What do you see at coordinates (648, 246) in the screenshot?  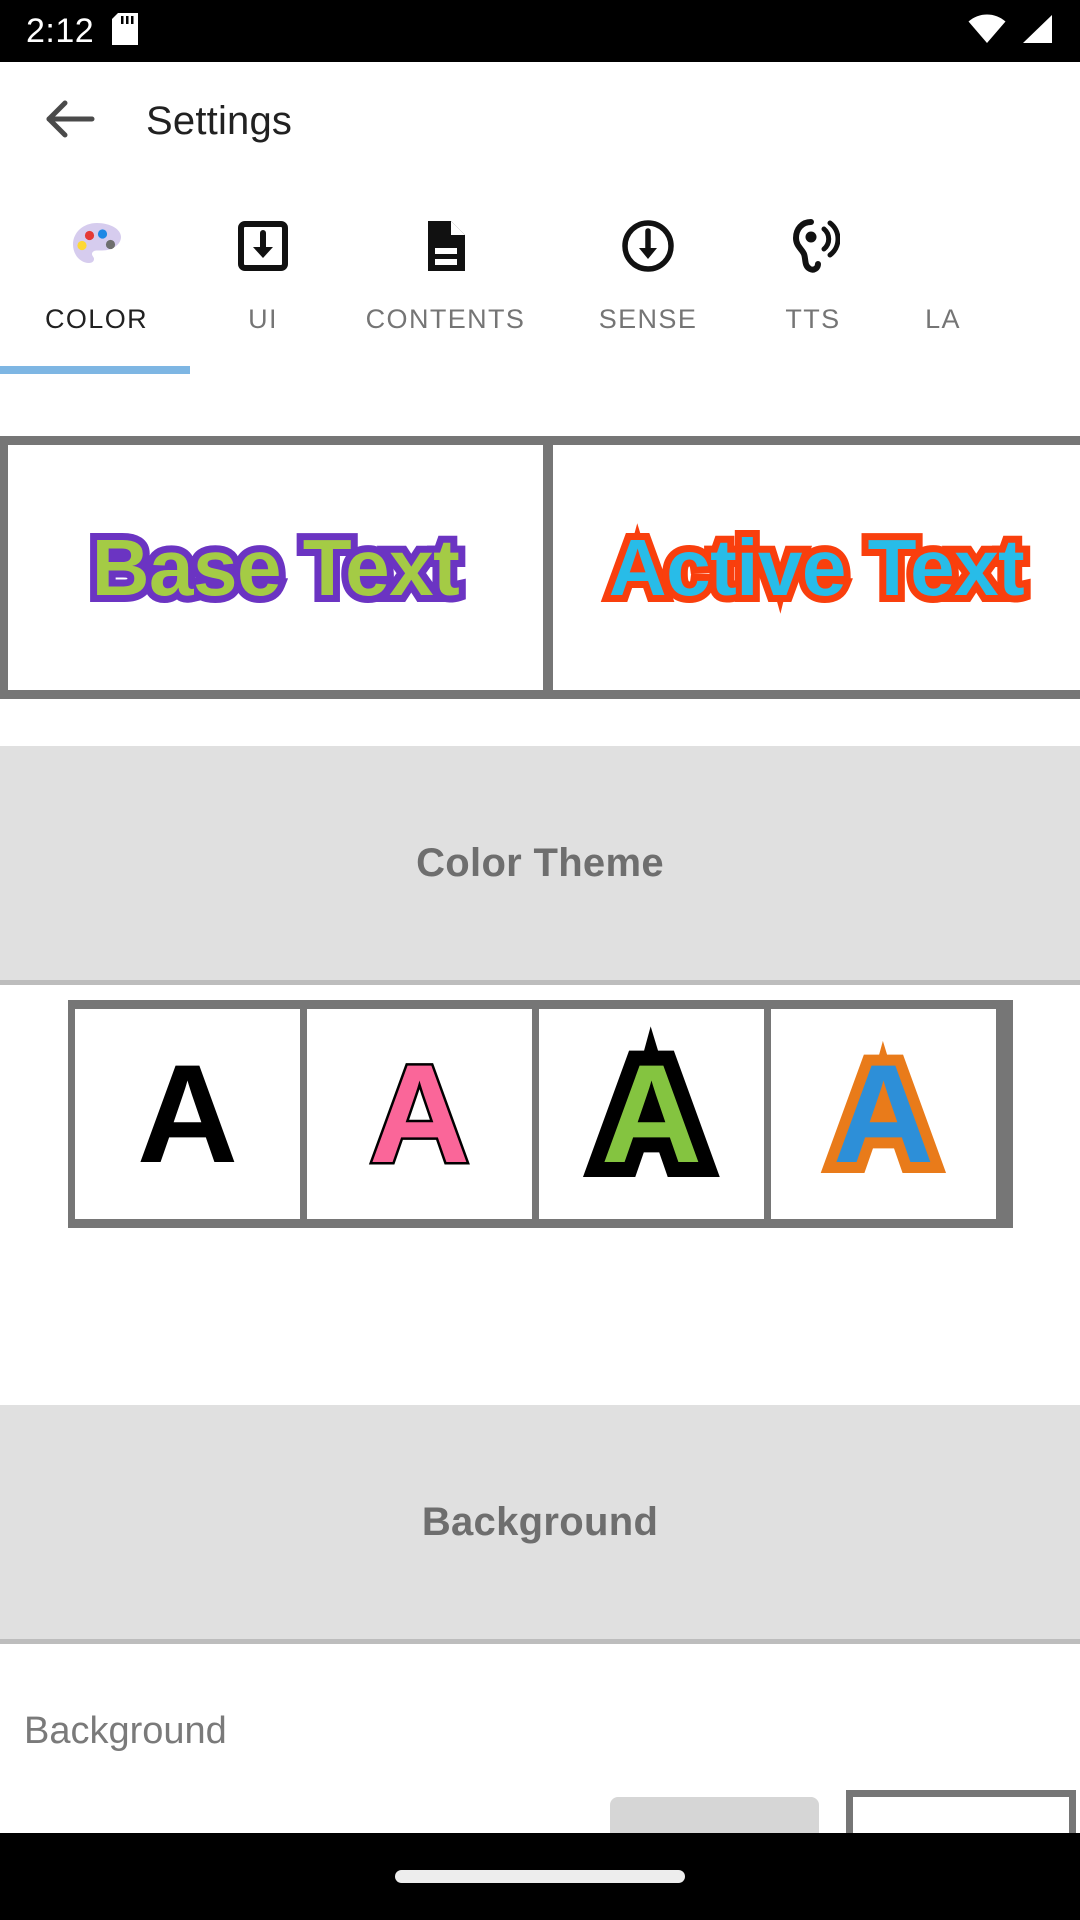 I see `circle-arrow-down-icon` at bounding box center [648, 246].